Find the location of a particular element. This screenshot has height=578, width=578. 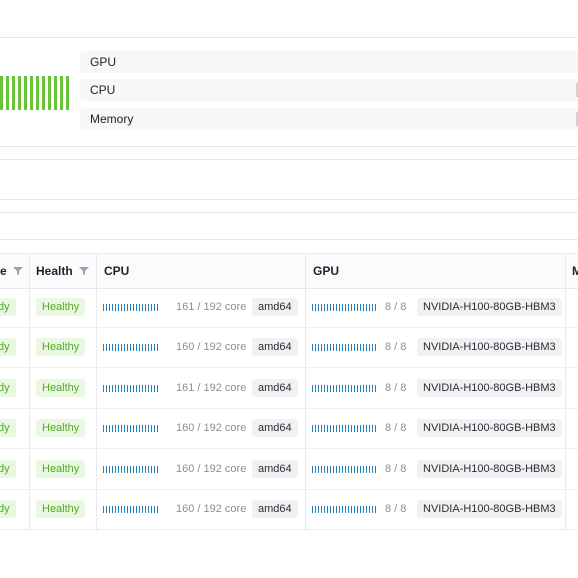

metric-label: Memory is located at coordinates (112, 119).